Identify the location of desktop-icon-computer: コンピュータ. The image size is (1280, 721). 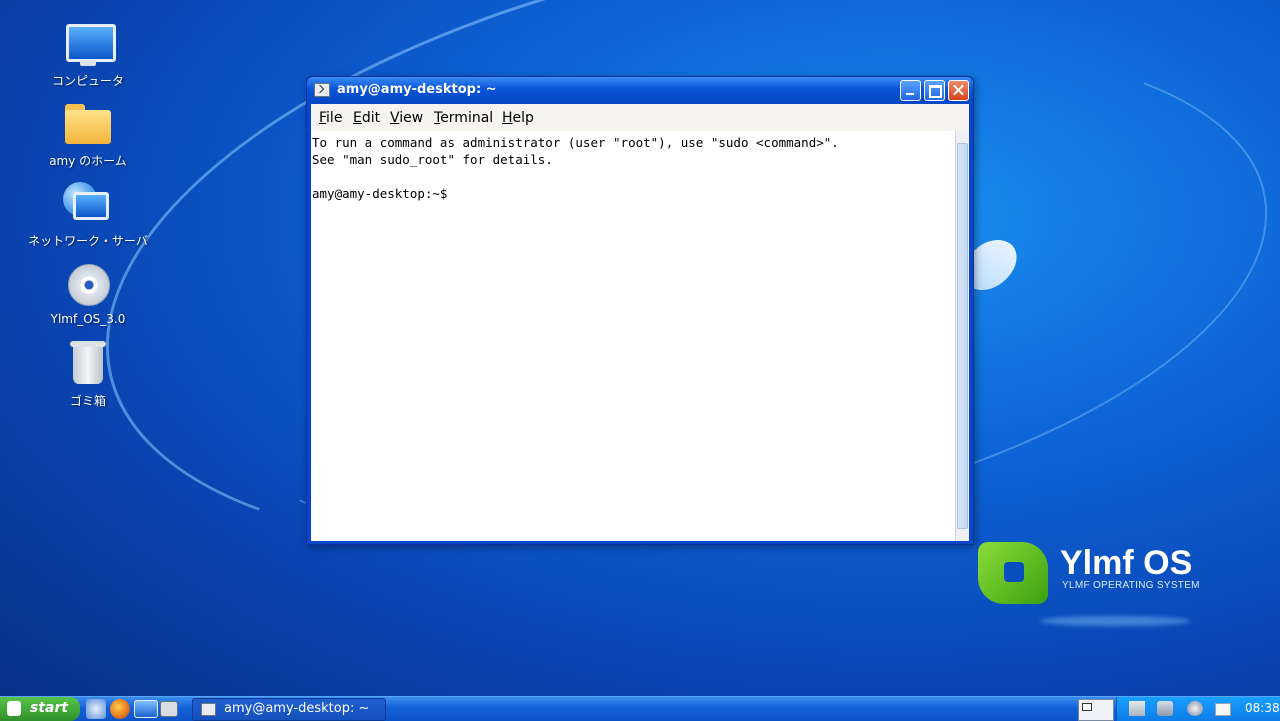
(88, 54).